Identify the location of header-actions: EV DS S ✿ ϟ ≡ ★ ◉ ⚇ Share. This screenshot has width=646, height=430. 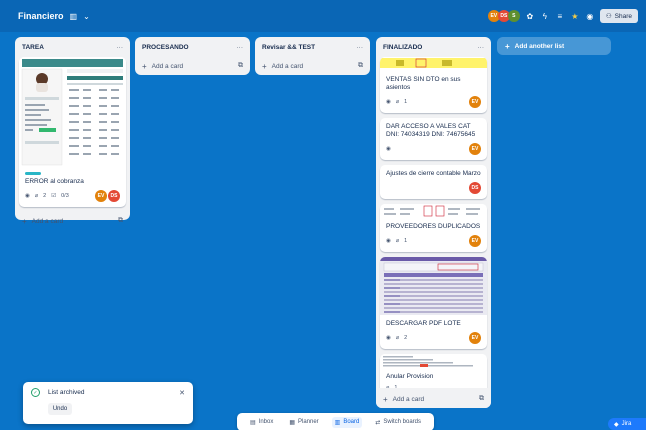
(562, 16).